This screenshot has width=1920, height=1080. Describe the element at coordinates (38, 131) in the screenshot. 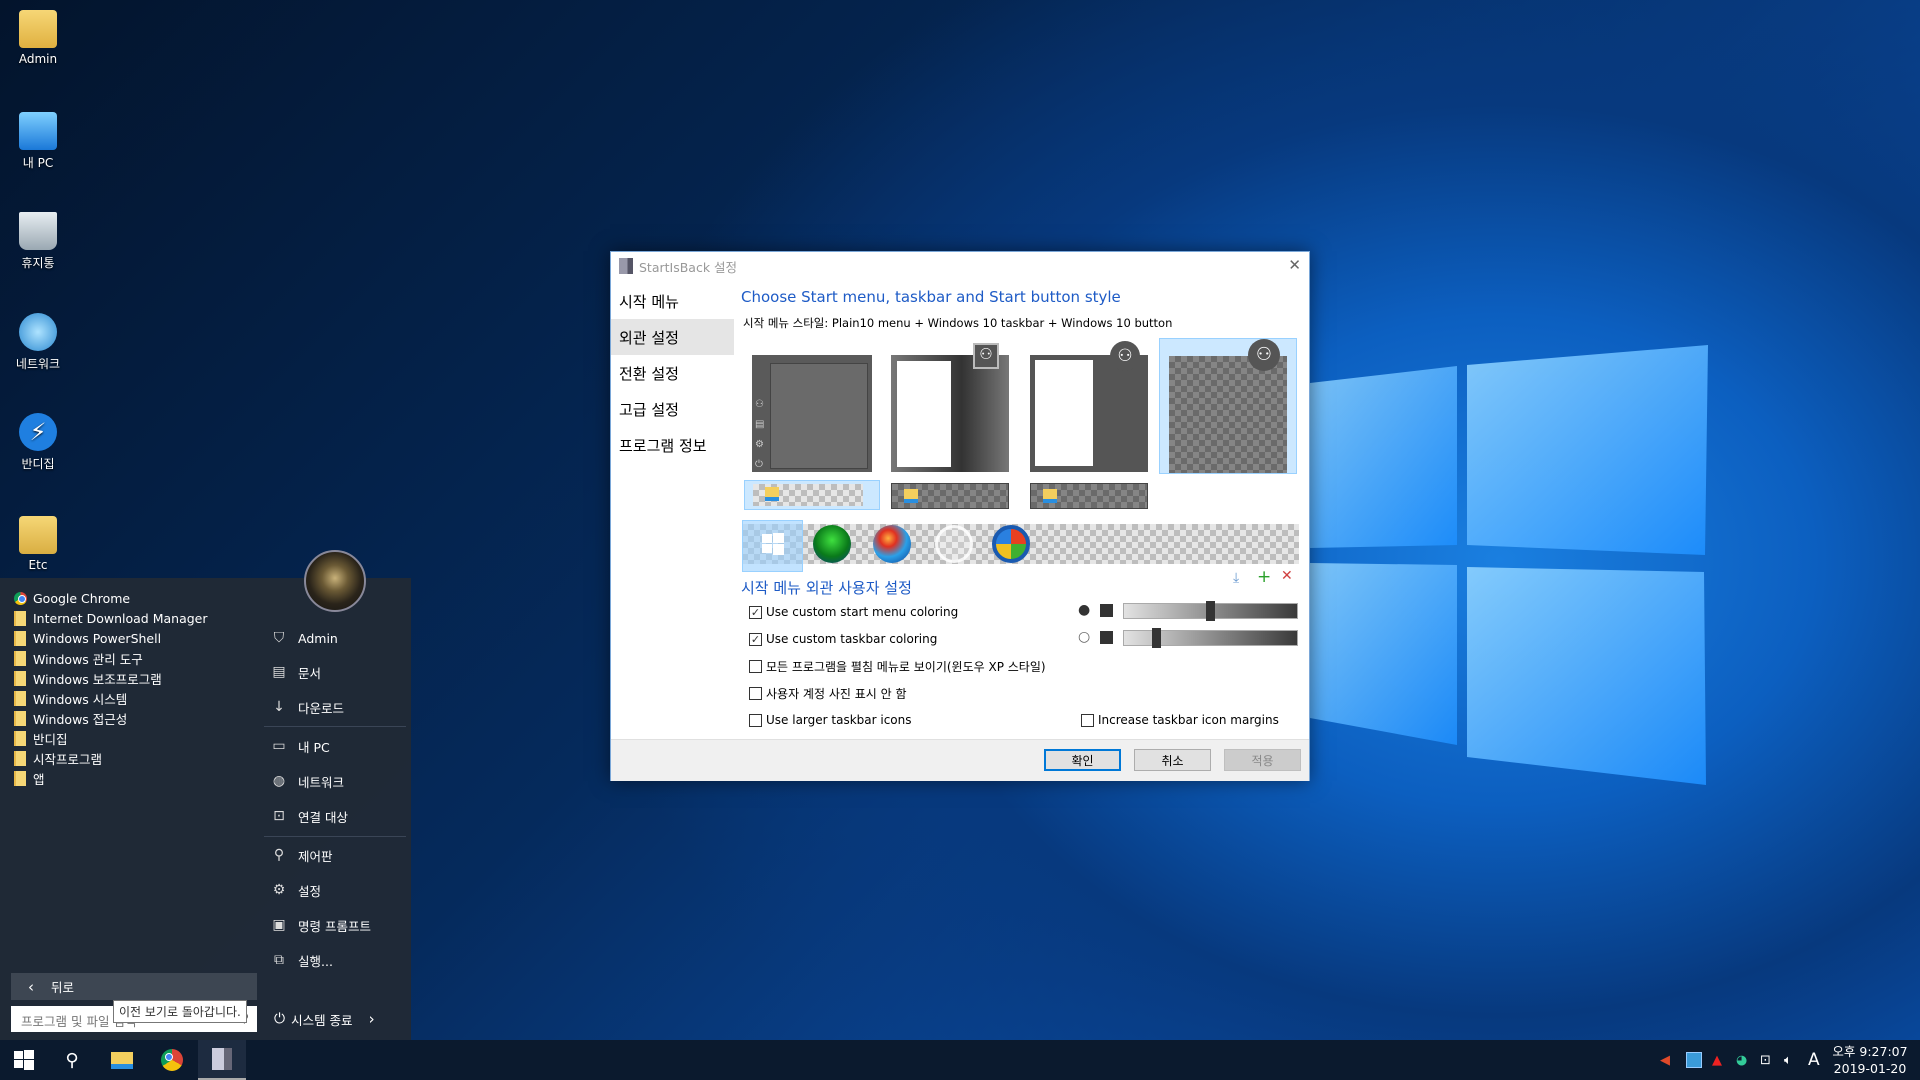

I see `computer-icon` at that location.